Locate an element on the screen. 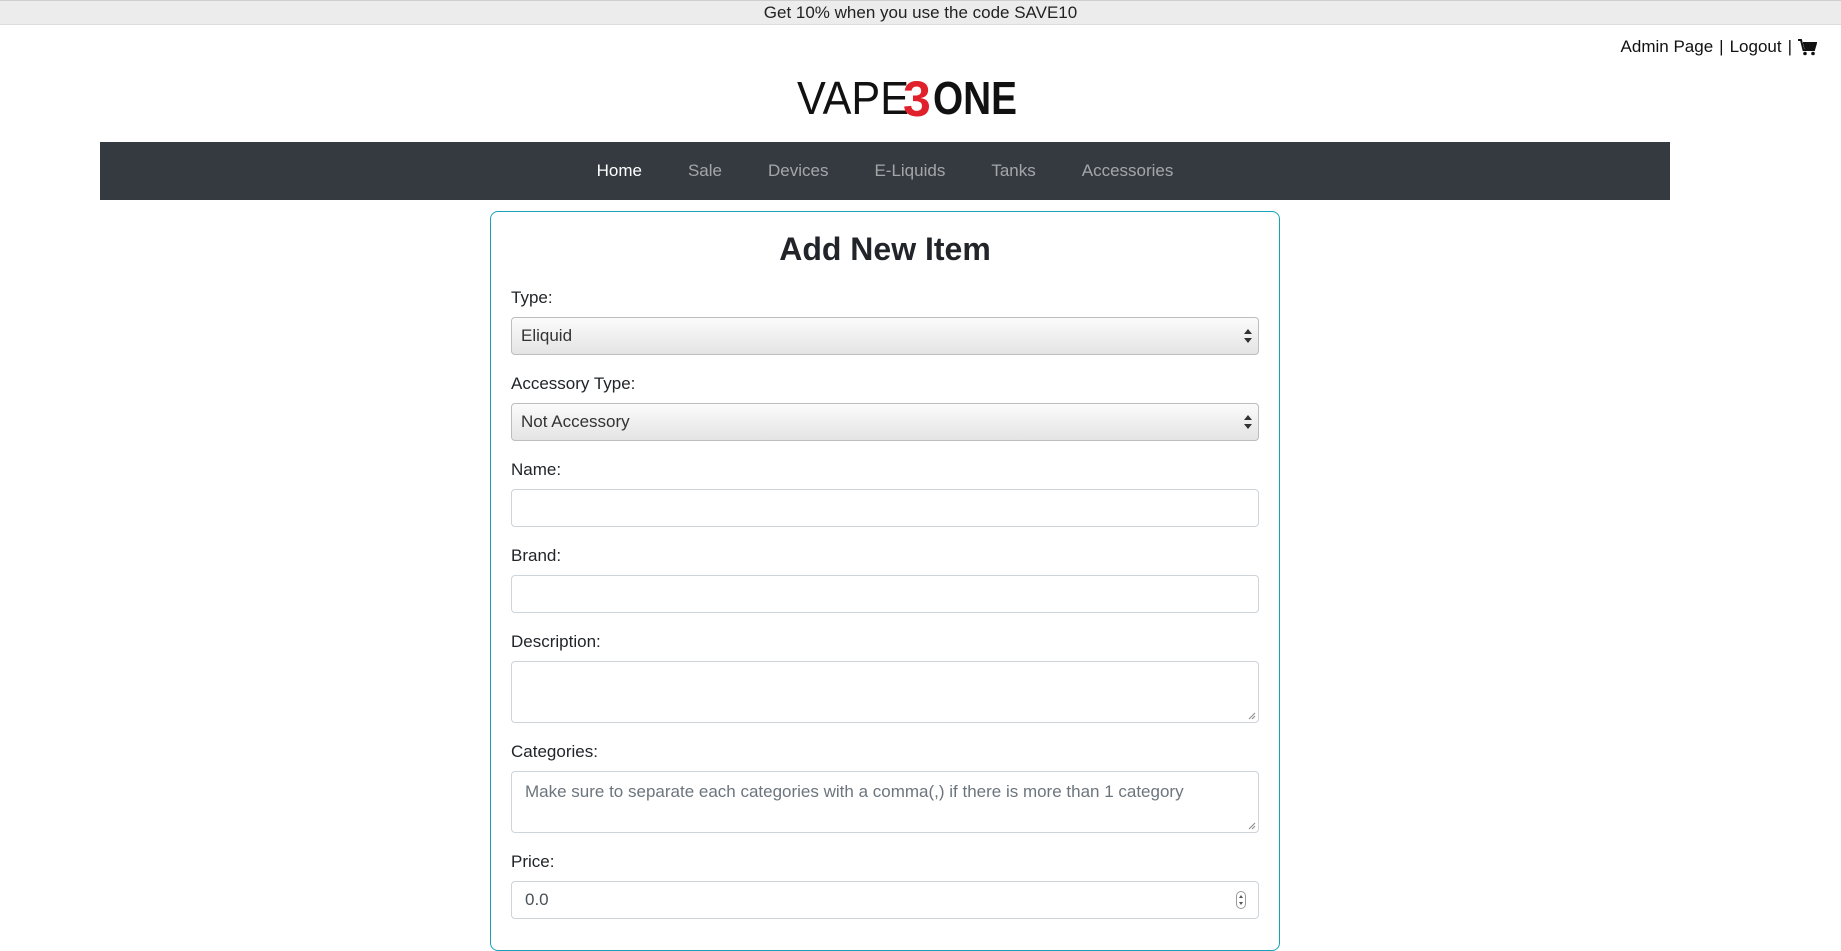  brand-label: Brand: is located at coordinates (536, 555).